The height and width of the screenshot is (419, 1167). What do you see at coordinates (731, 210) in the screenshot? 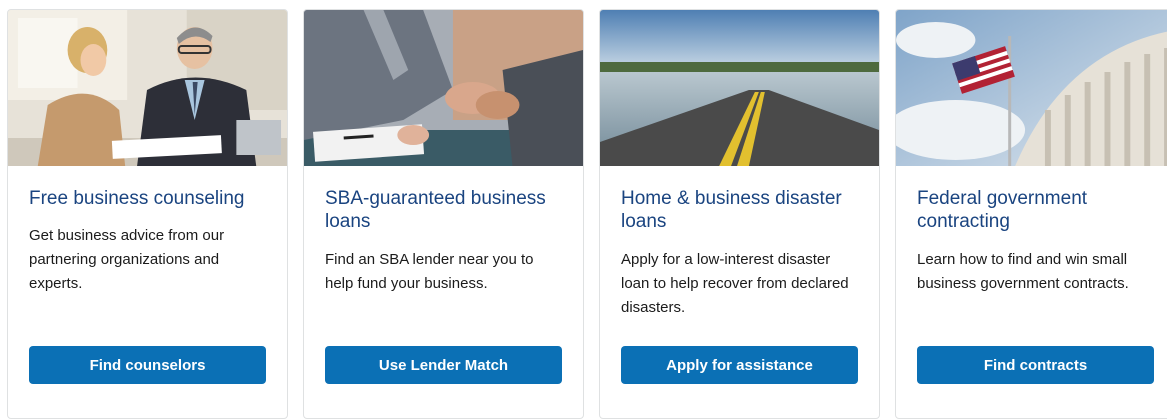
I see `card-title: Home & business disaster loans` at bounding box center [731, 210].